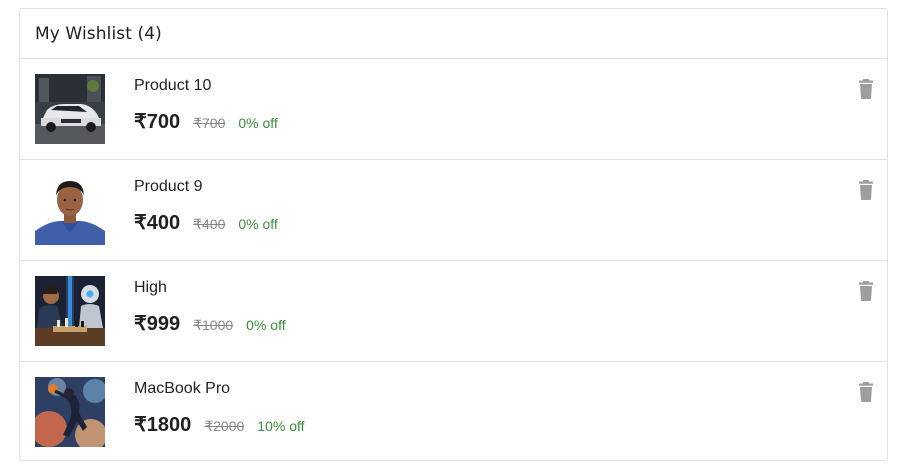  What do you see at coordinates (209, 224) in the screenshot?
I see `product-mrp: ₹400` at bounding box center [209, 224].